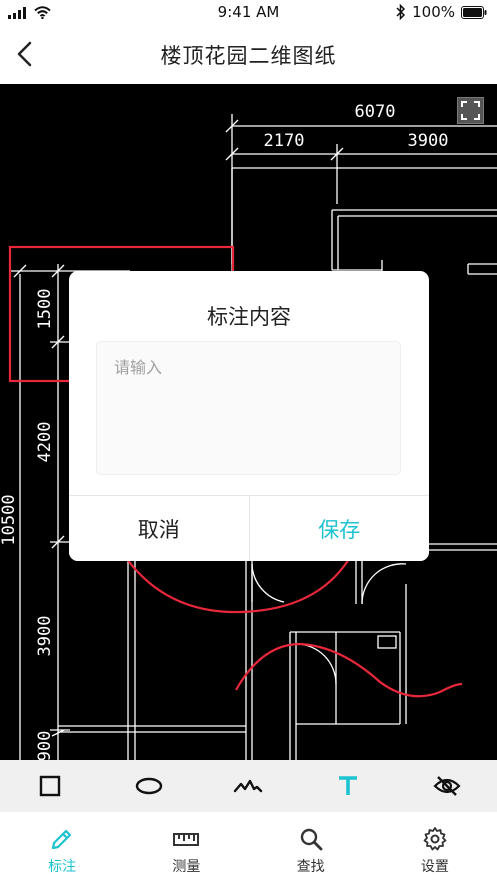 Image resolution: width=497 pixels, height=883 pixels. What do you see at coordinates (159, 528) in the screenshot?
I see `cancel-button: 取消` at bounding box center [159, 528].